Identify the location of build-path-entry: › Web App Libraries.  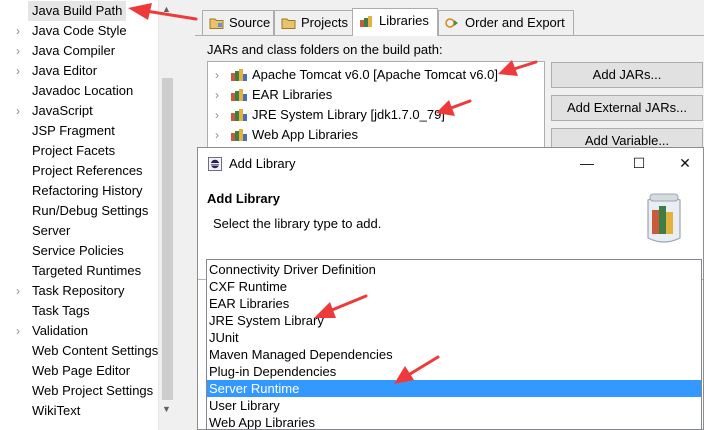
(376, 135).